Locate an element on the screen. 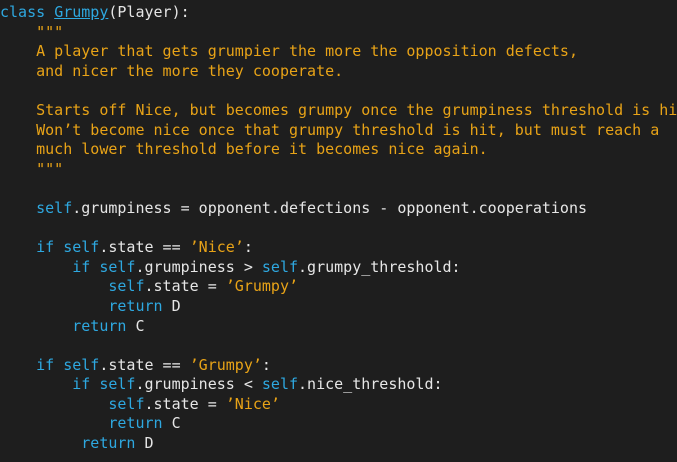  code-line: self.state = ’Nice’ is located at coordinates (338, 405).